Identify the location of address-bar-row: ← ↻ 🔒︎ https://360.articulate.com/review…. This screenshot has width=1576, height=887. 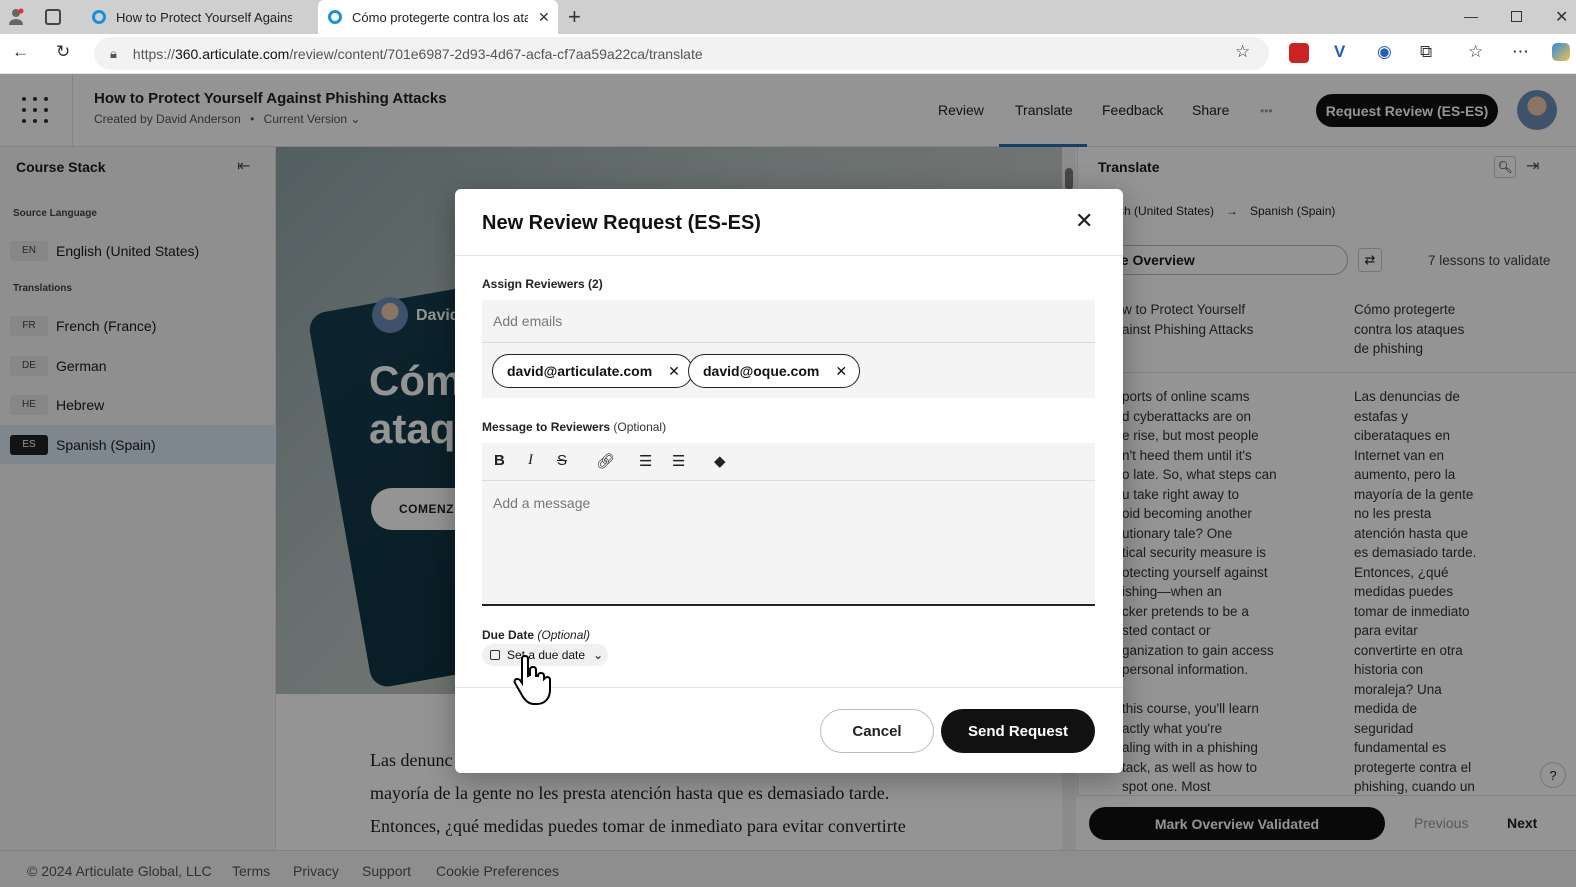
(788, 54).